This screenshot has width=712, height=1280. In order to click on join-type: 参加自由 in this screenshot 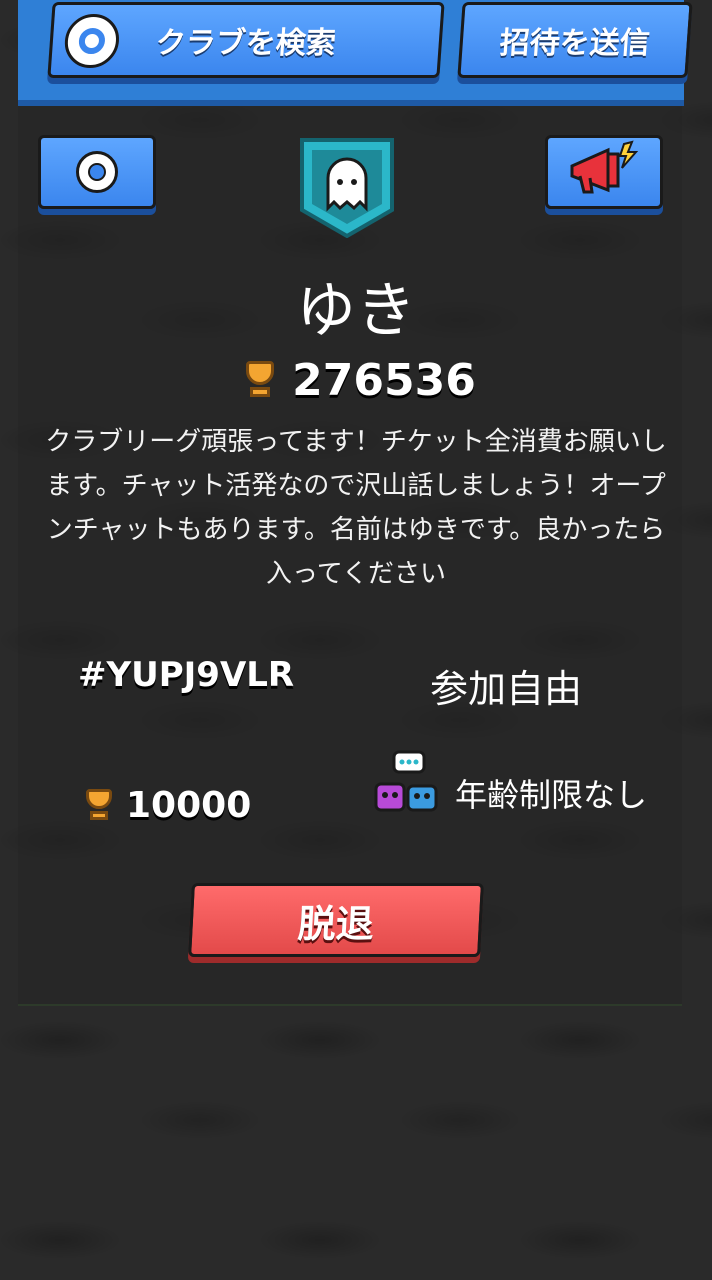, I will do `click(506, 689)`.